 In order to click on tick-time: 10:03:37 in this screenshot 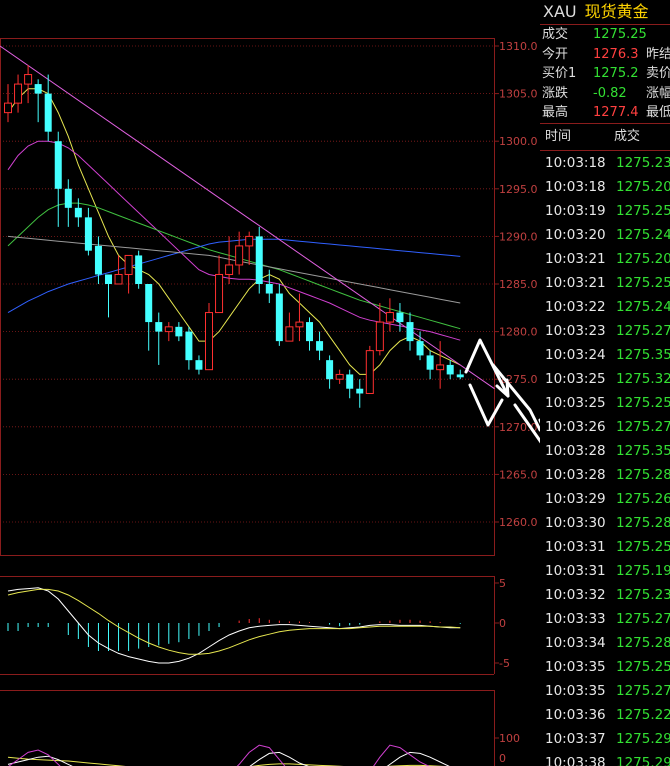, I will do `click(575, 738)`.